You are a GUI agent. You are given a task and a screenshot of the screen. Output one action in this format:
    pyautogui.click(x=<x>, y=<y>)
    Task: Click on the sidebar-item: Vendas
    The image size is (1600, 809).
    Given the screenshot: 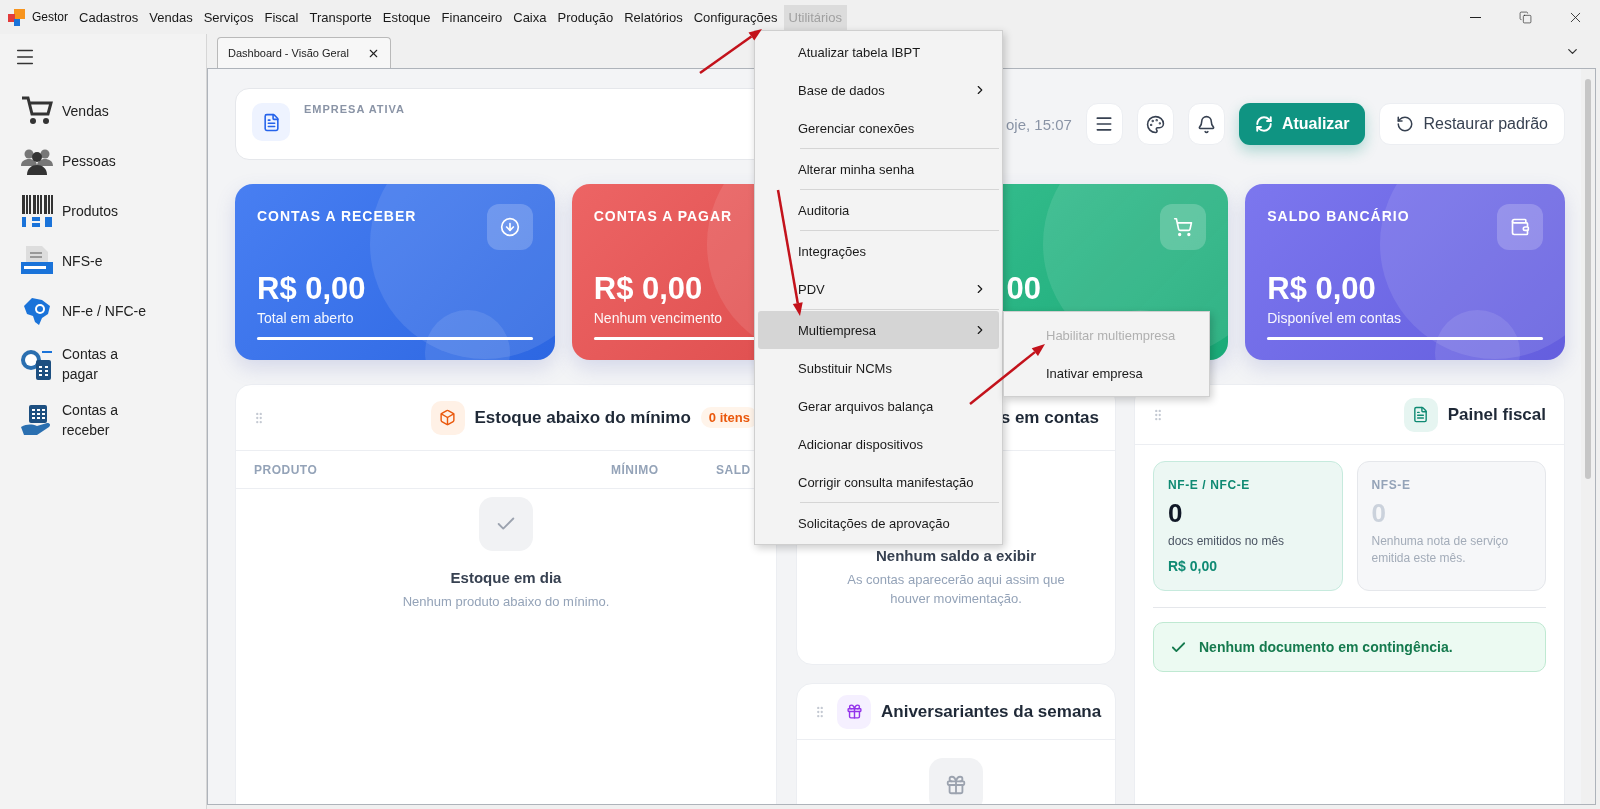 What is the action you would take?
    pyautogui.click(x=85, y=111)
    